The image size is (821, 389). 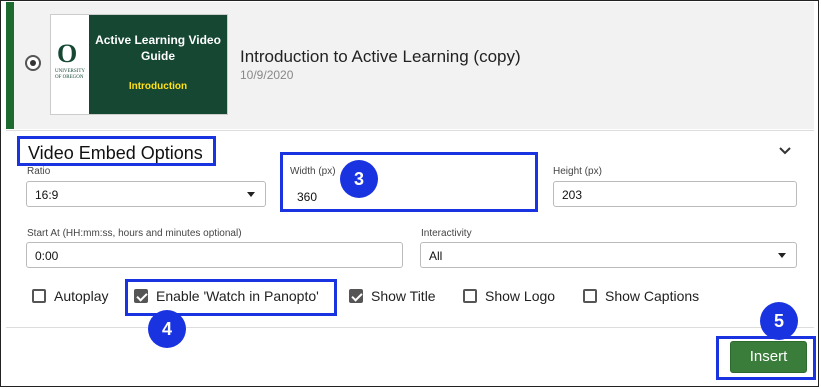 I want to click on video-radio, so click(x=33, y=63).